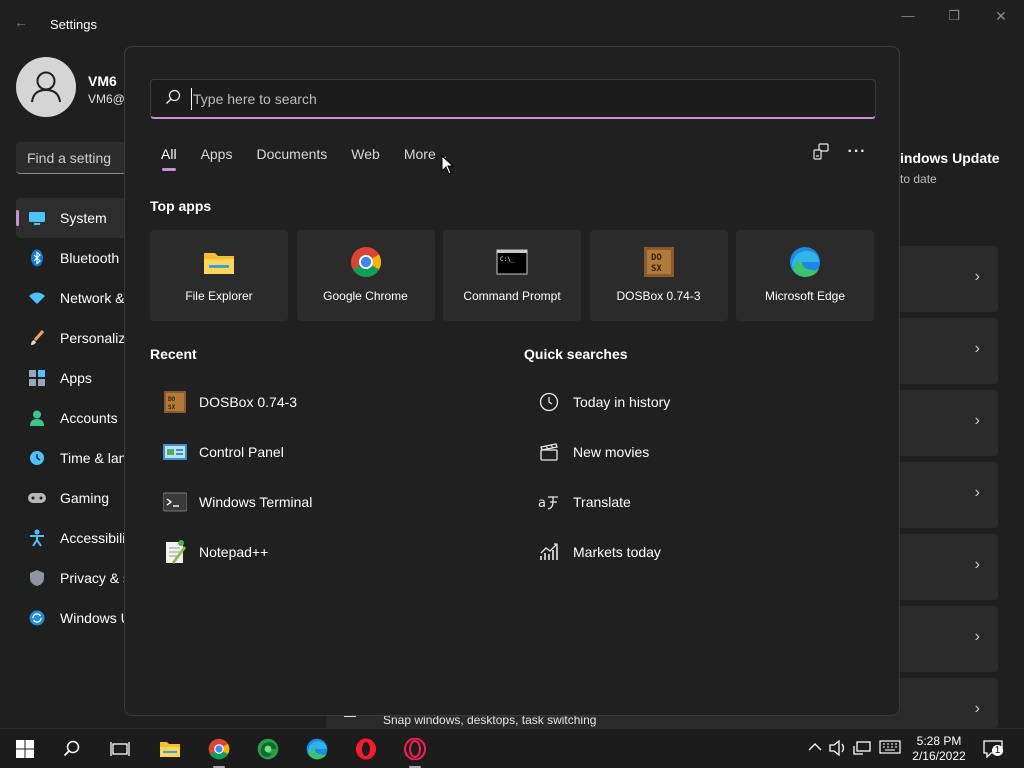 The image size is (1024, 768). Describe the element at coordinates (173, 354) in the screenshot. I see `recent-title: Recent` at that location.